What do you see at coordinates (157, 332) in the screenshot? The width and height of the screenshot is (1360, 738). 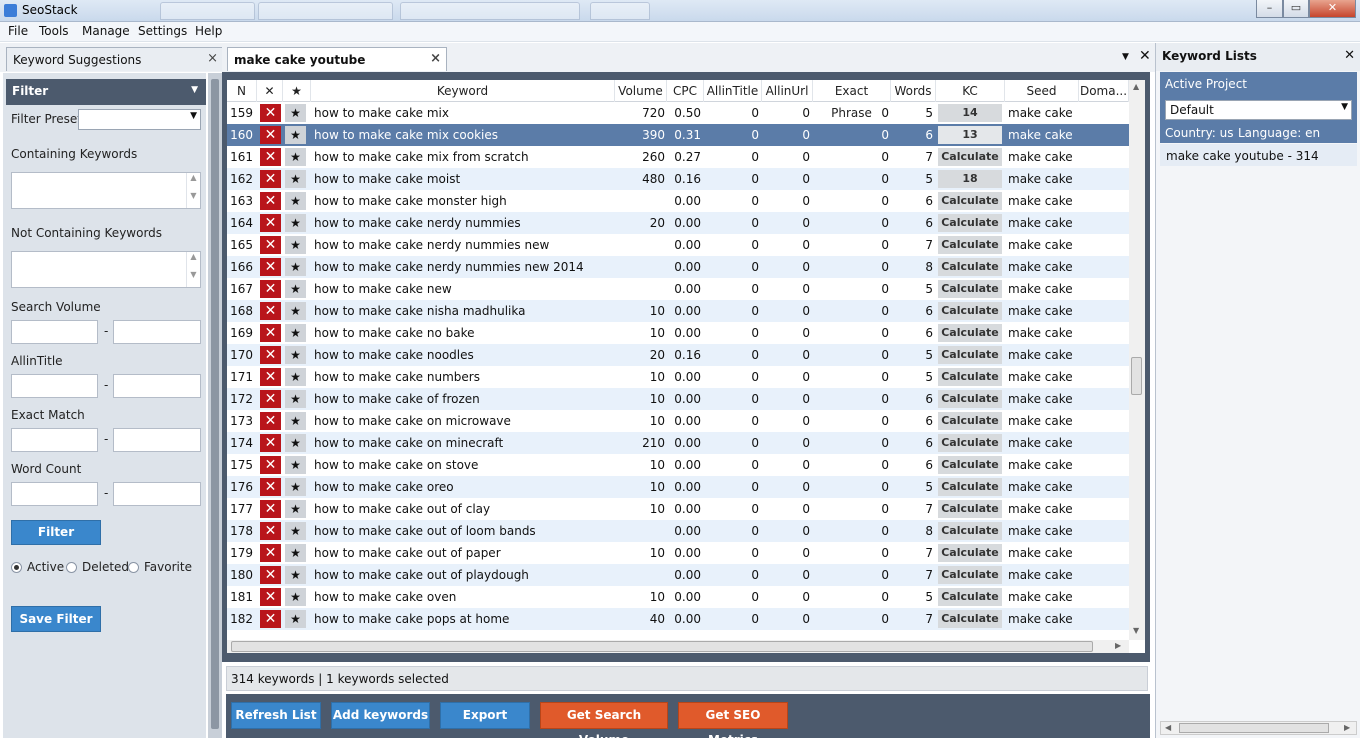 I see `search-volume-max-input` at bounding box center [157, 332].